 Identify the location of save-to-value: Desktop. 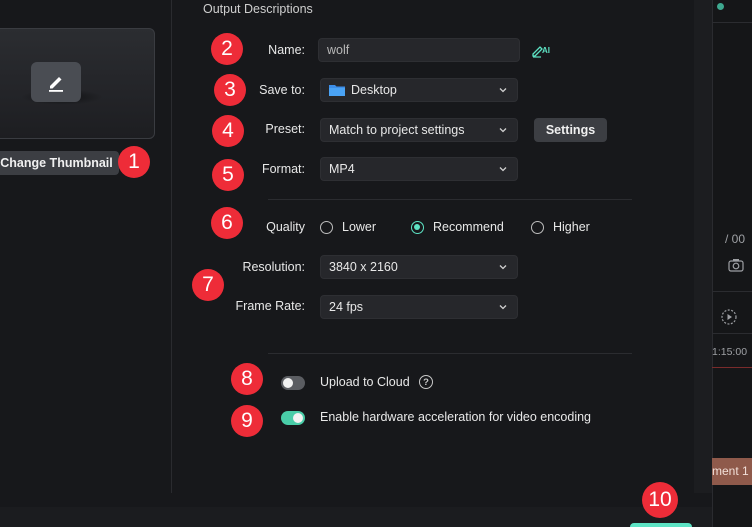
(374, 90).